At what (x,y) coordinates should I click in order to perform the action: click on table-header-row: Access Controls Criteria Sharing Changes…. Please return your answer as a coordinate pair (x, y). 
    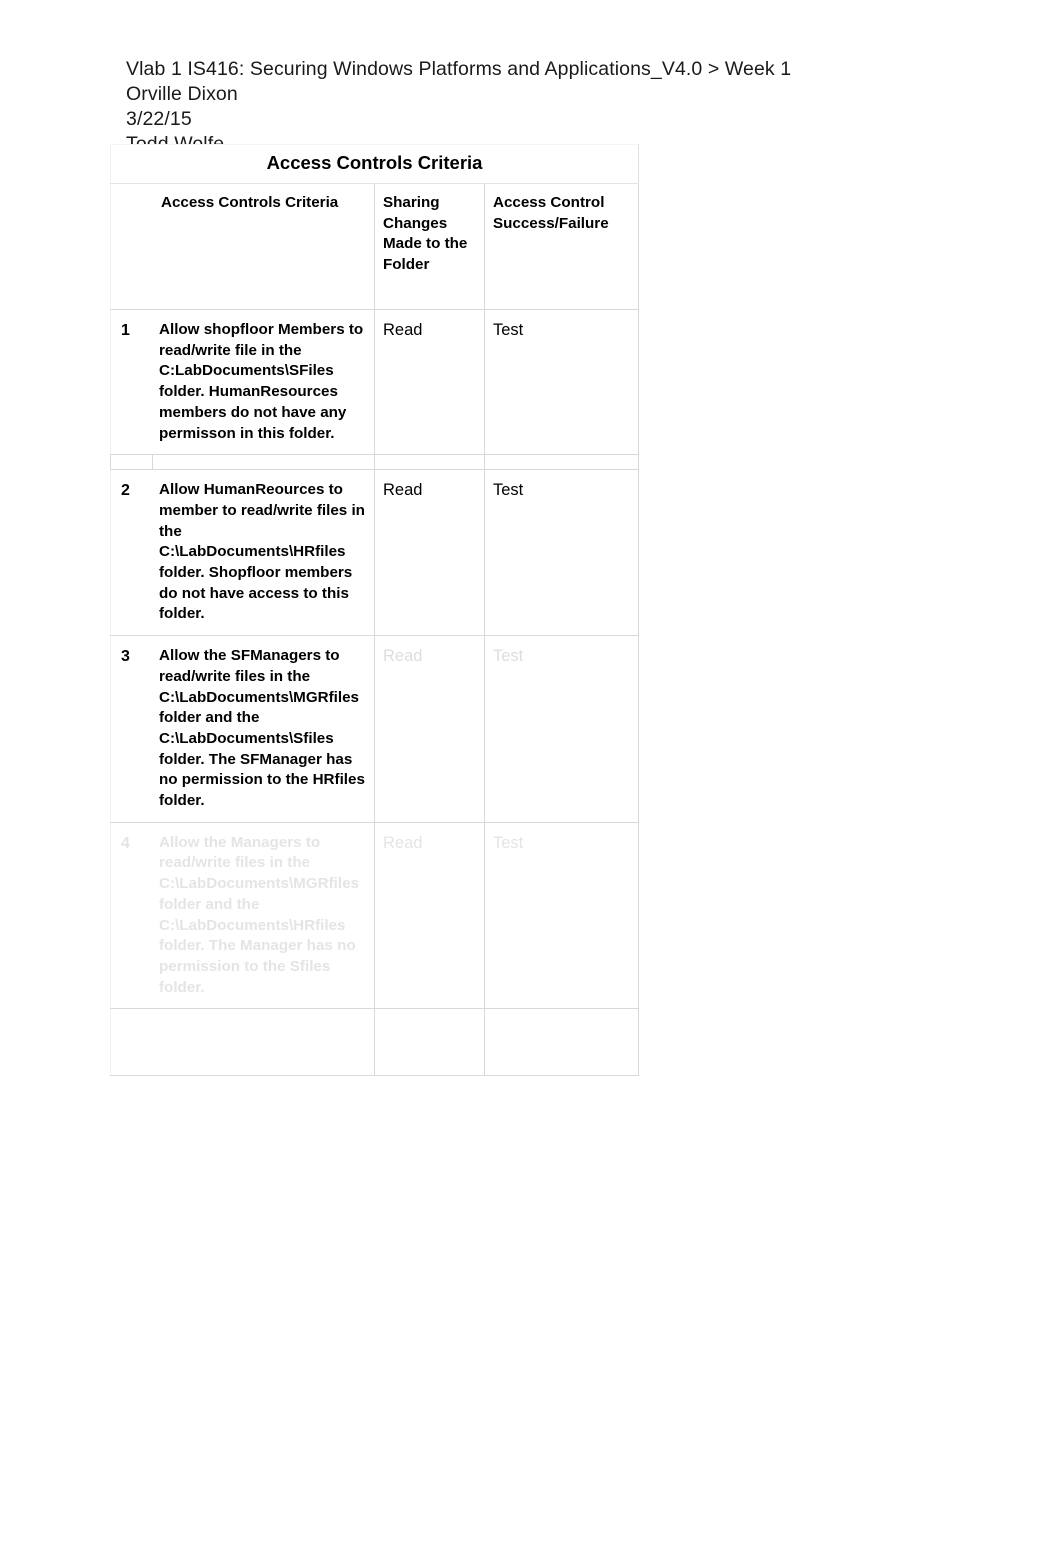
    Looking at the image, I should click on (375, 246).